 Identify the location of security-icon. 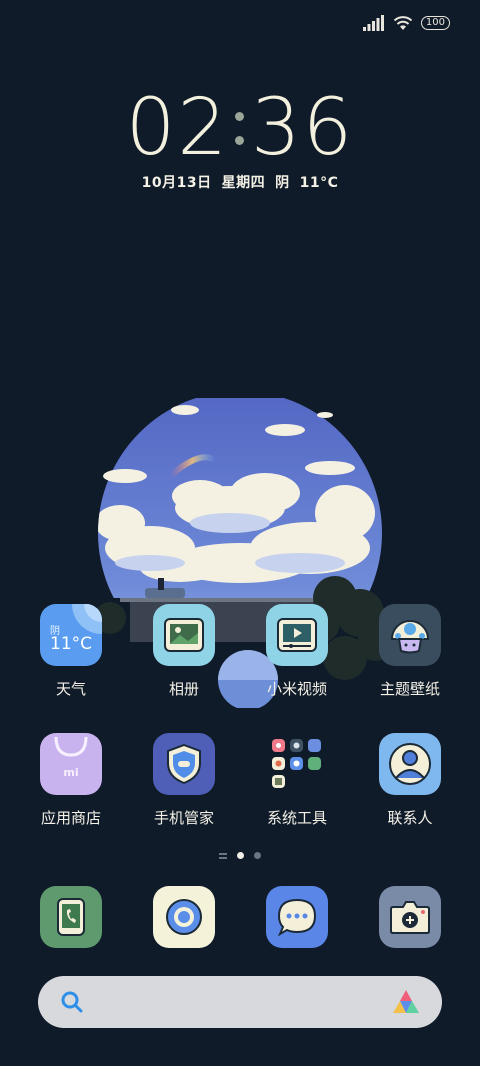
(184, 764).